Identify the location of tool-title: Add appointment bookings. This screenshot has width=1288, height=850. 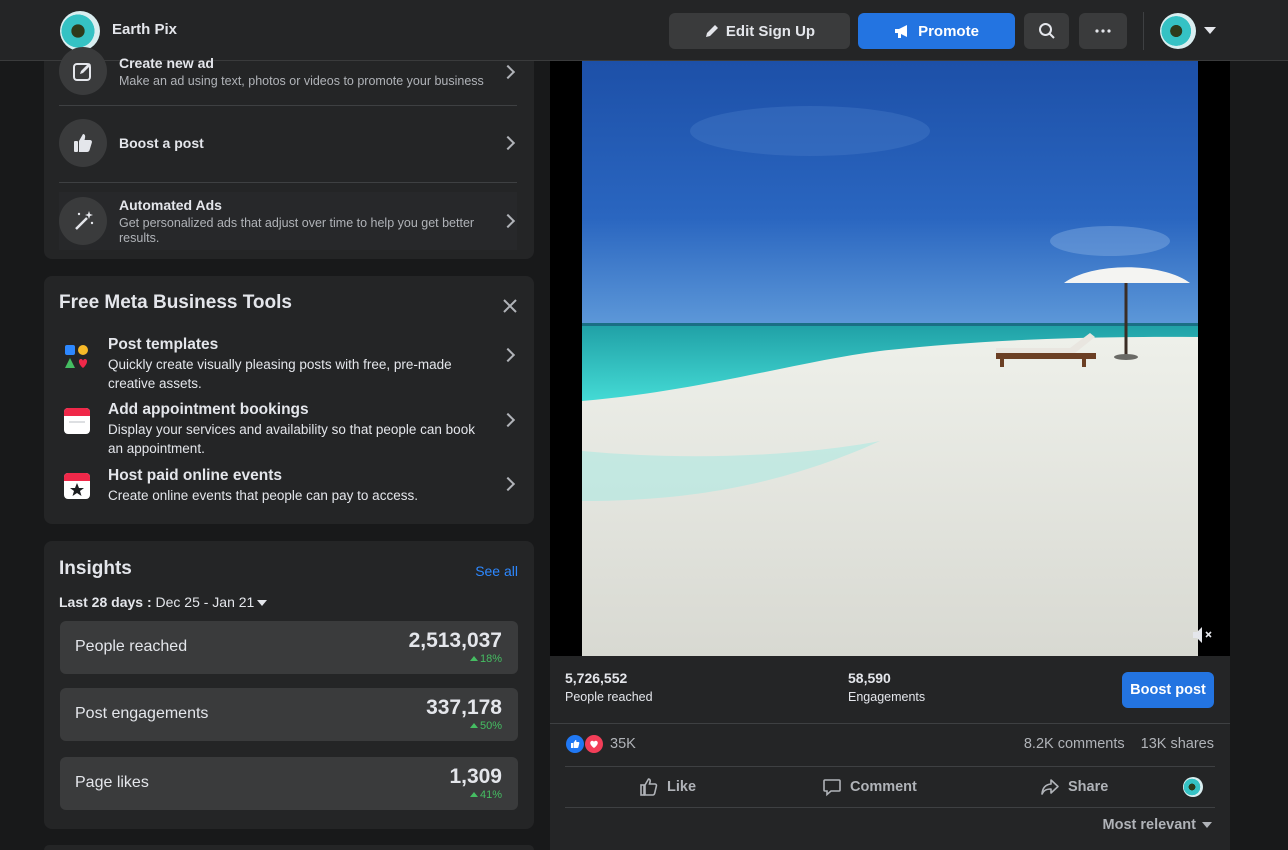
(208, 409).